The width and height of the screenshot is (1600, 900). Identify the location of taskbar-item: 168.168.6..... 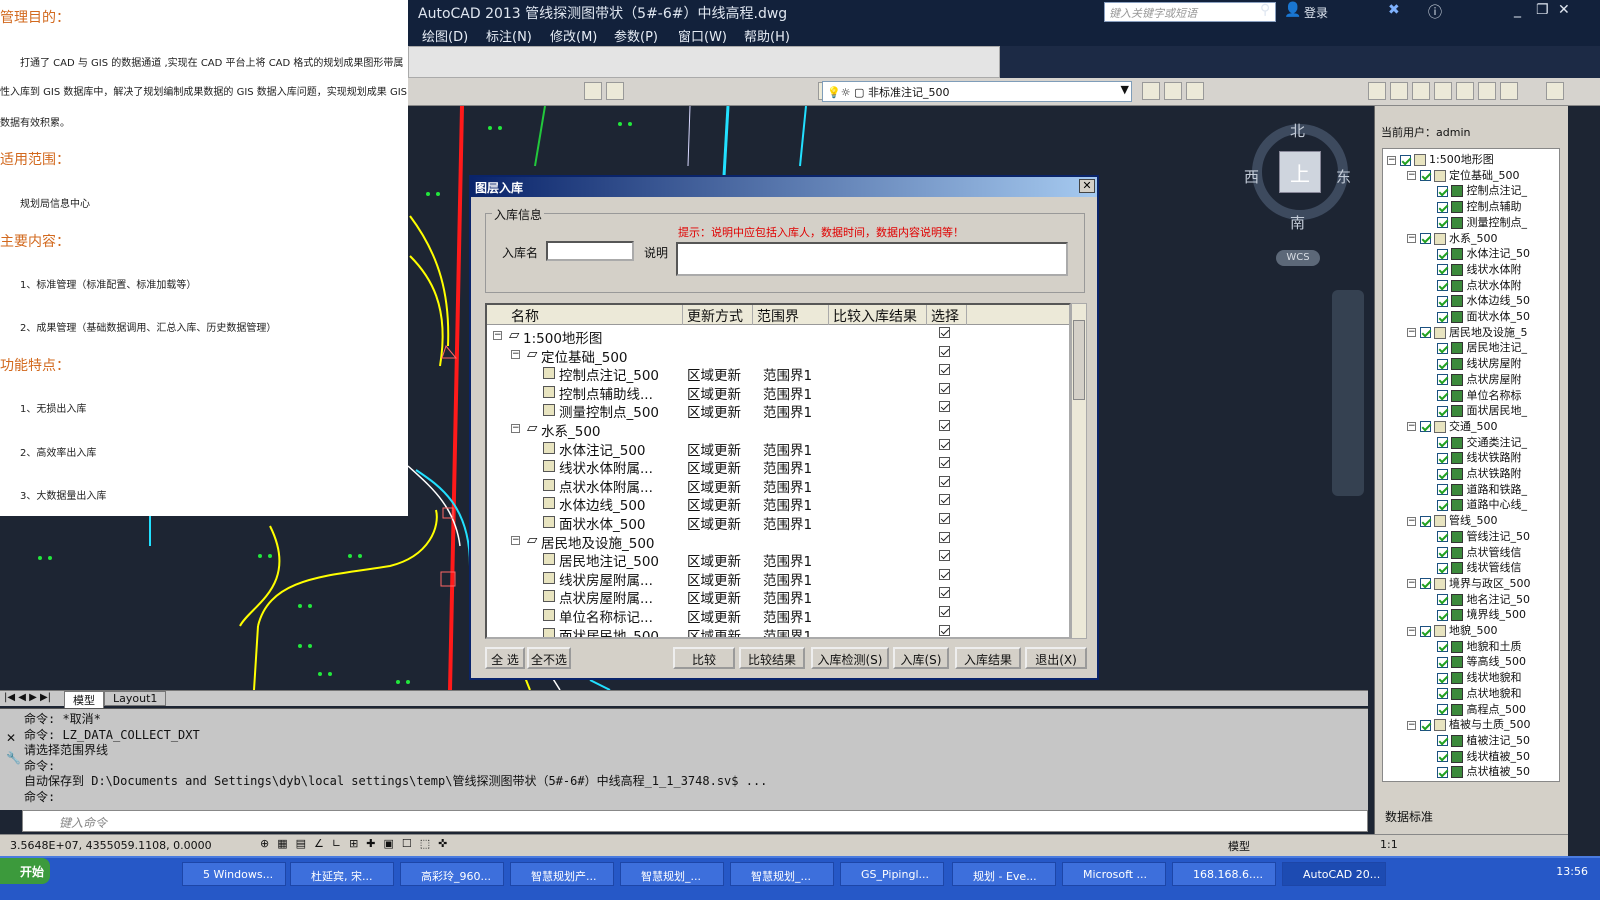
(1224, 874).